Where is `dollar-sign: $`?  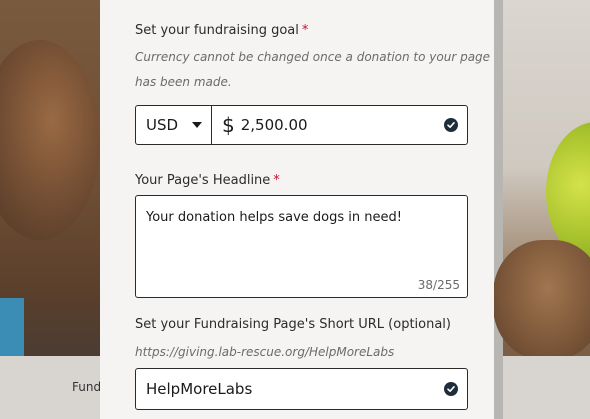
dollar-sign: $ is located at coordinates (228, 125).